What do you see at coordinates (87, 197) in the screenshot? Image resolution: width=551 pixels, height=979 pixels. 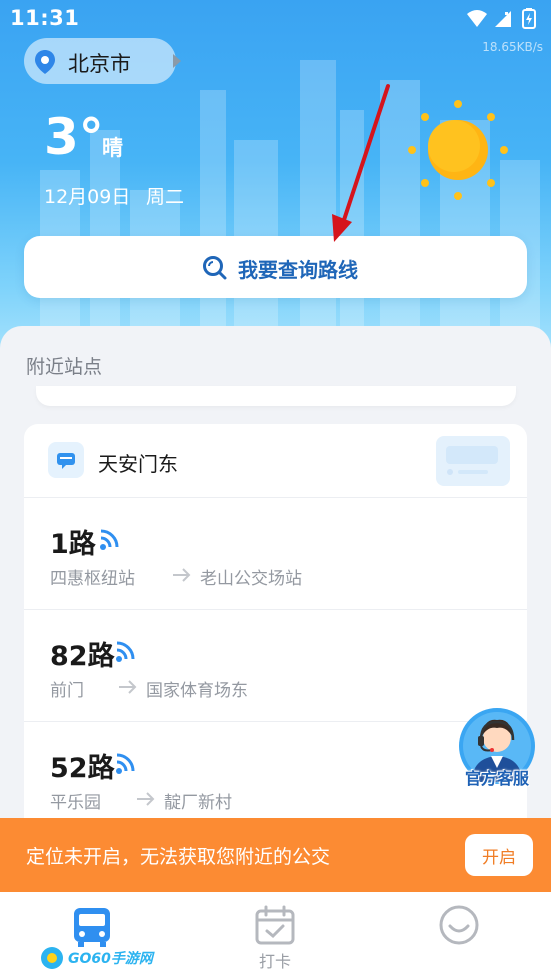 I see `current-date: 12月09日` at bounding box center [87, 197].